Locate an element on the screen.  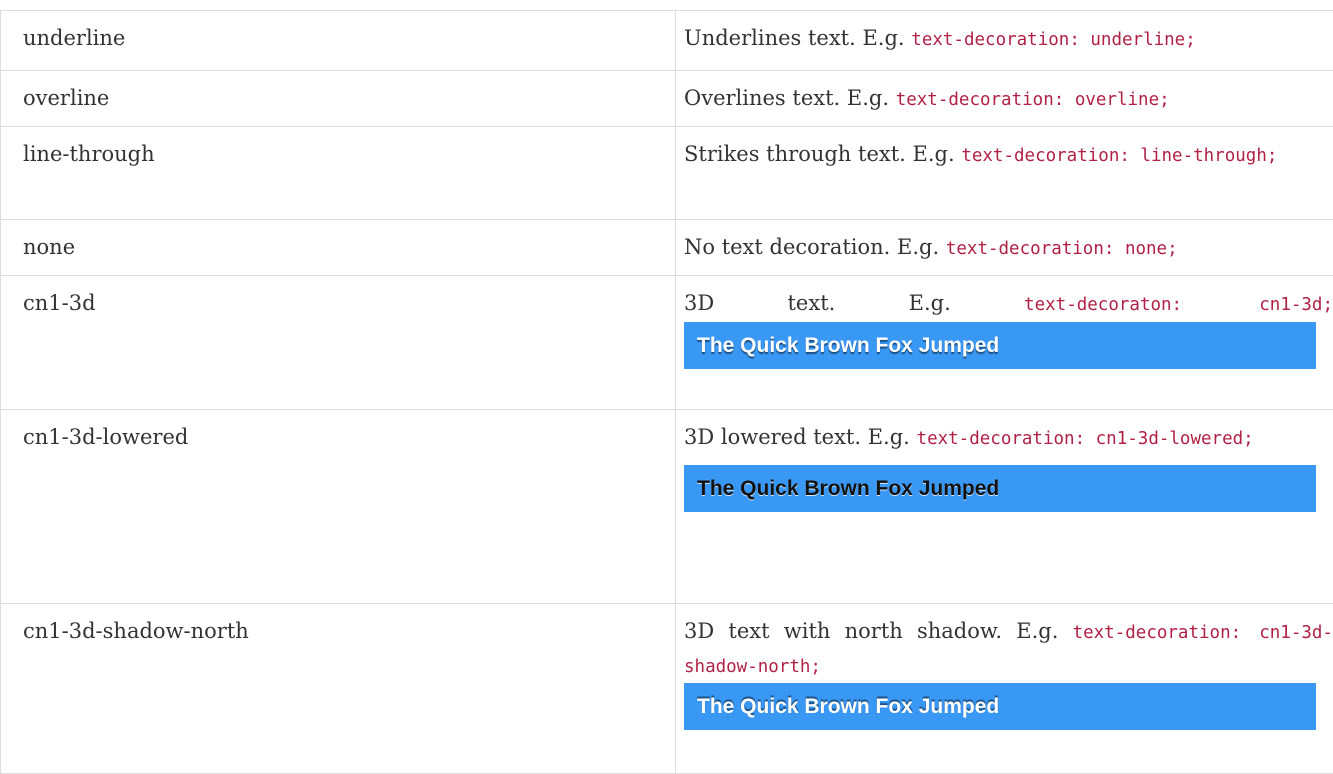
value-cell: cn1-3d is located at coordinates (338, 343).